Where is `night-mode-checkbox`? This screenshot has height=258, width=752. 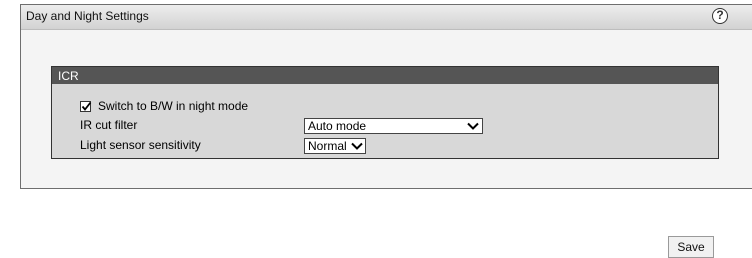
night-mode-checkbox is located at coordinates (86, 106).